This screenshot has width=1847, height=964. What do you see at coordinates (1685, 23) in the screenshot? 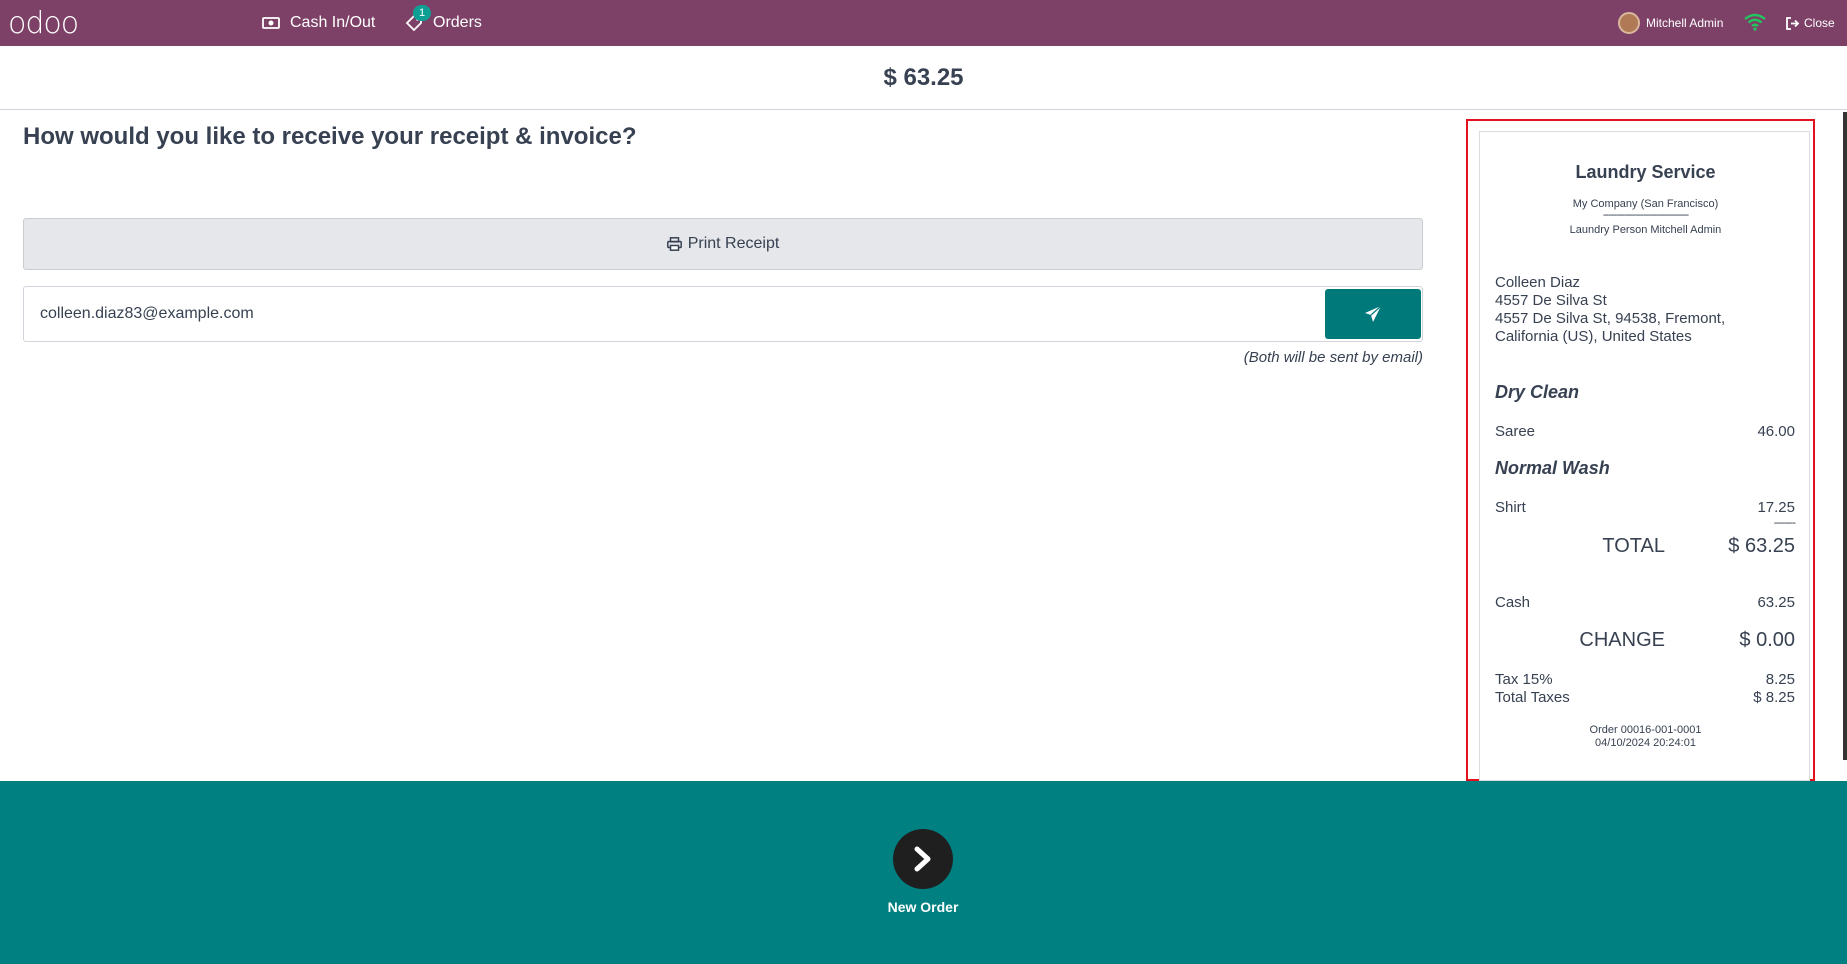
I see `user-name: Mitchell Admin` at bounding box center [1685, 23].